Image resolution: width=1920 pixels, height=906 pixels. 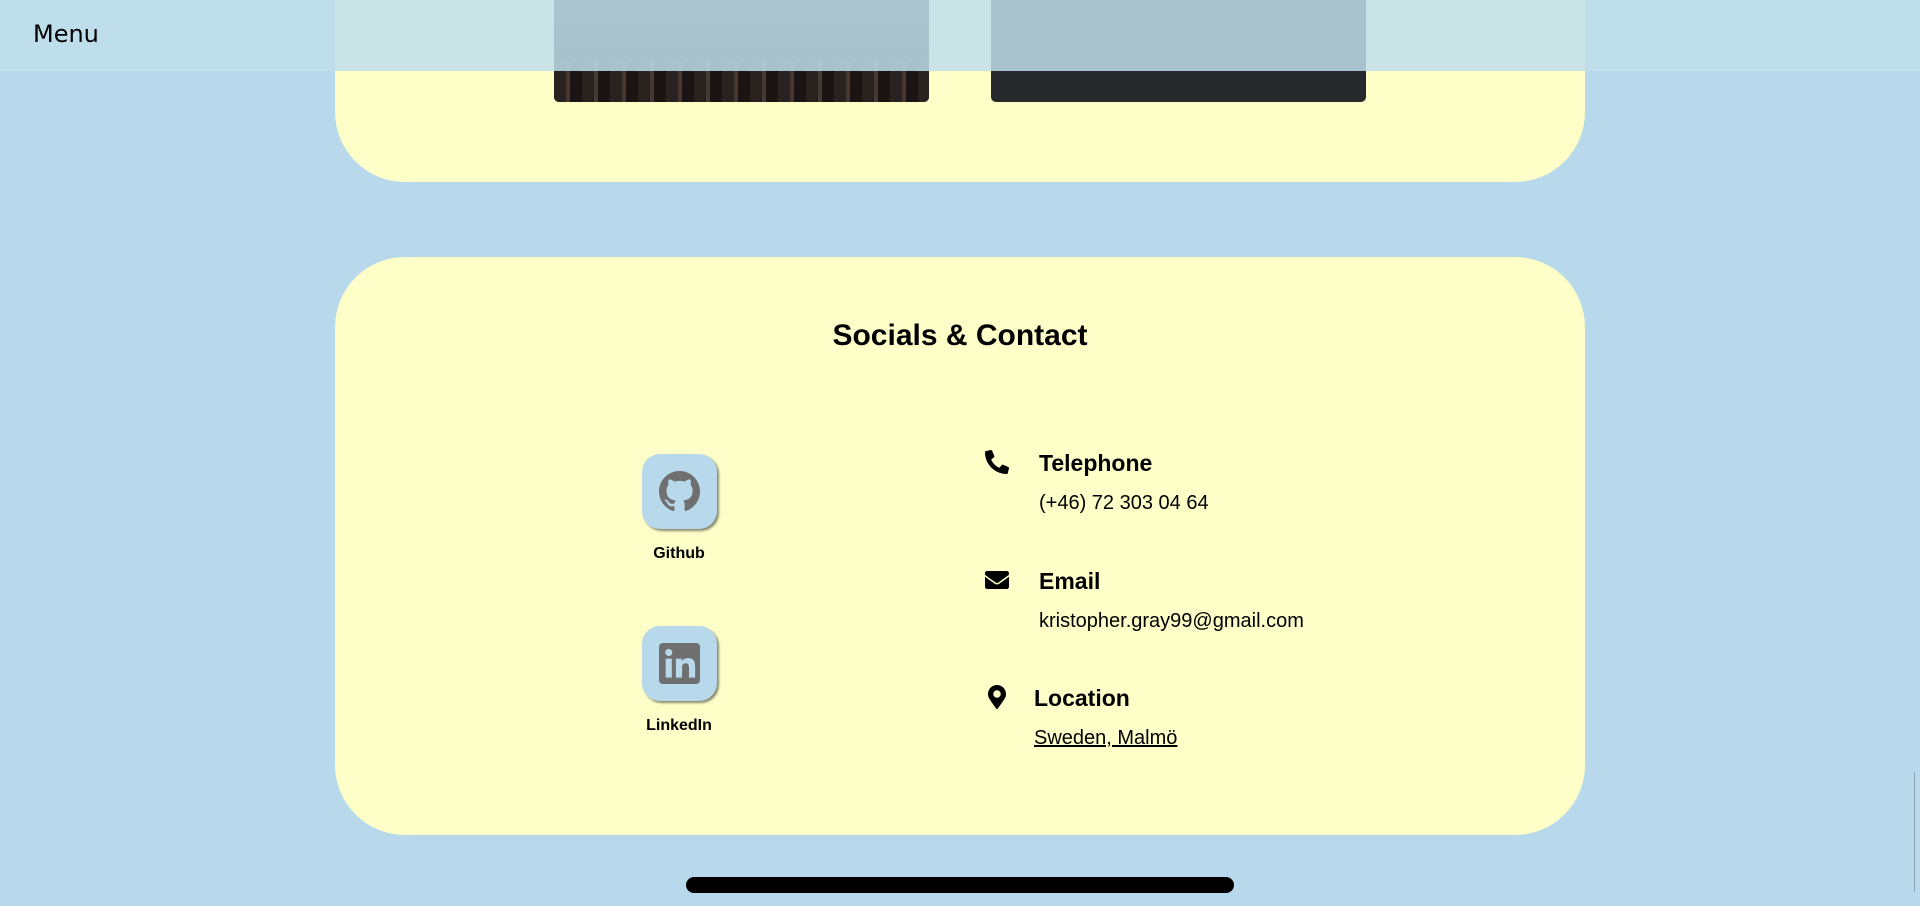 What do you see at coordinates (997, 462) in the screenshot?
I see `phone-icon` at bounding box center [997, 462].